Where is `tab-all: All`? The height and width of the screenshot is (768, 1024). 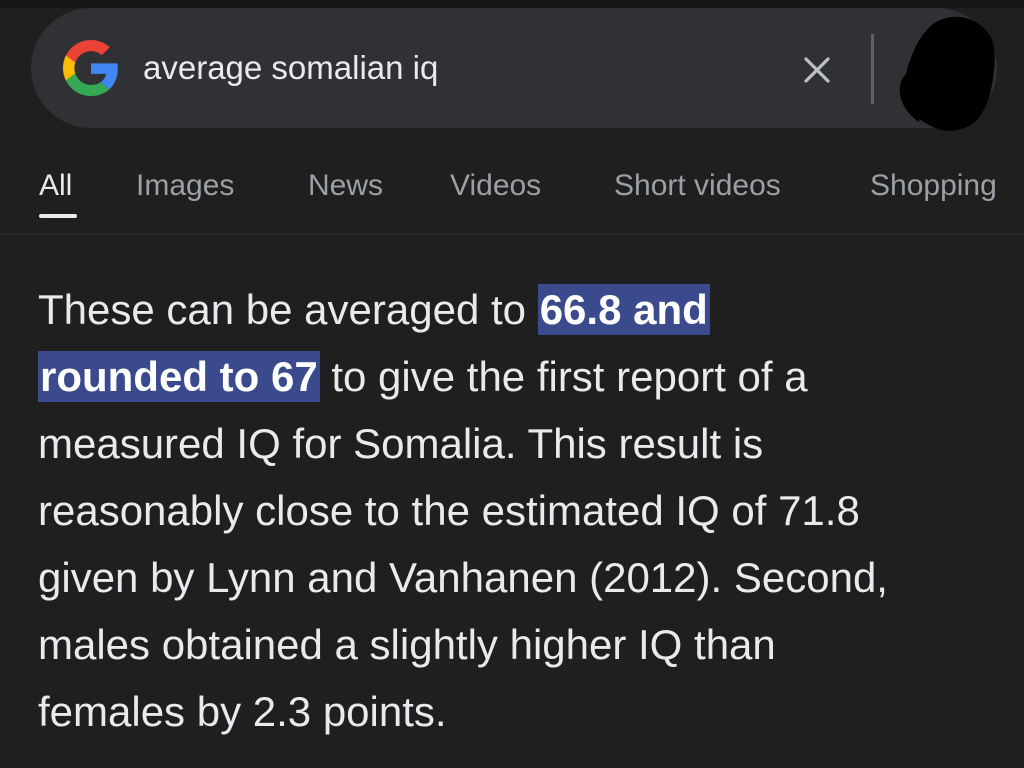 tab-all: All is located at coordinates (55, 186).